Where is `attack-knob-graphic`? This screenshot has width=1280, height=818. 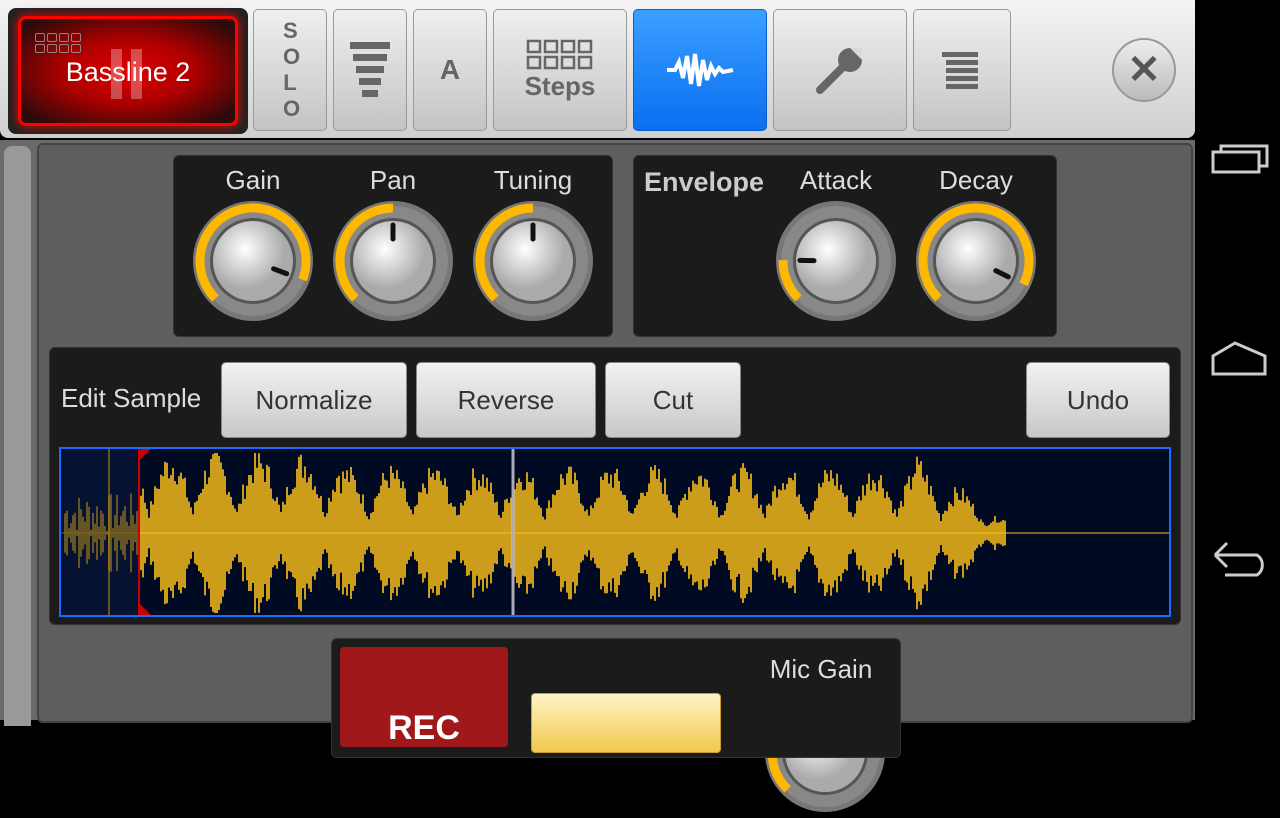
attack-knob-graphic is located at coordinates (836, 261).